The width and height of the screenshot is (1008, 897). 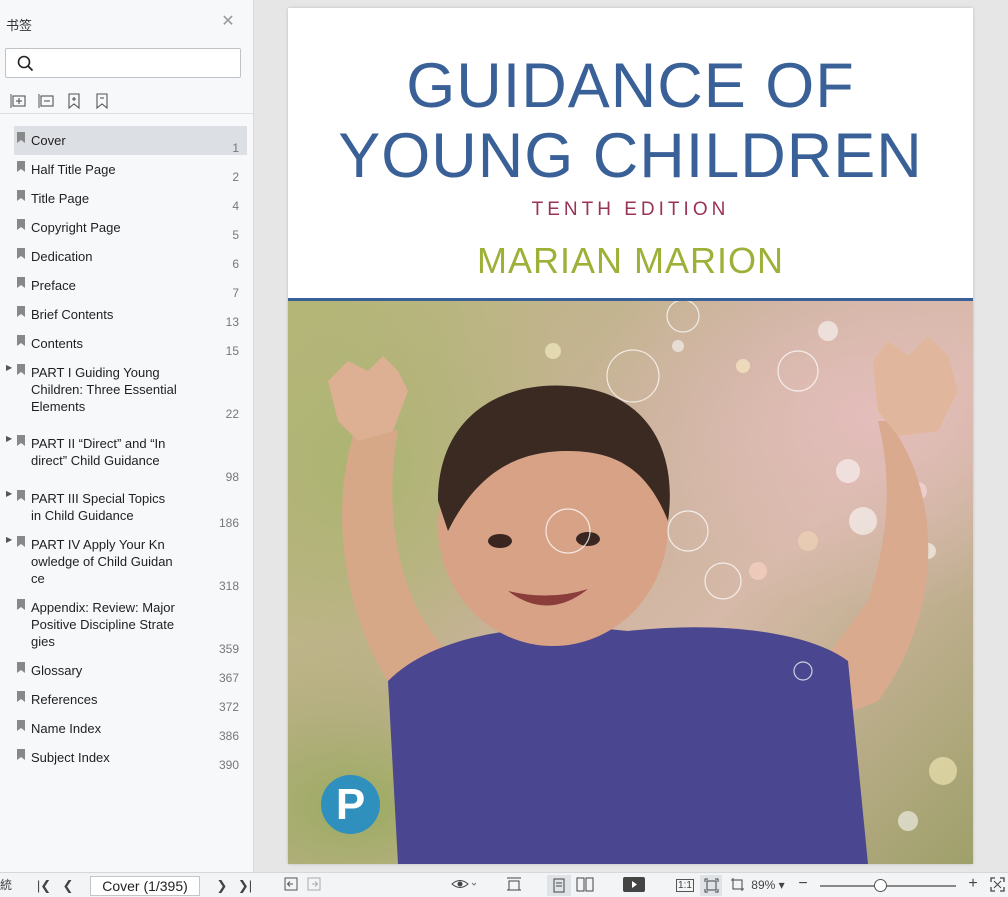 I want to click on bookmark-page-number: 386, so click(x=228, y=736).